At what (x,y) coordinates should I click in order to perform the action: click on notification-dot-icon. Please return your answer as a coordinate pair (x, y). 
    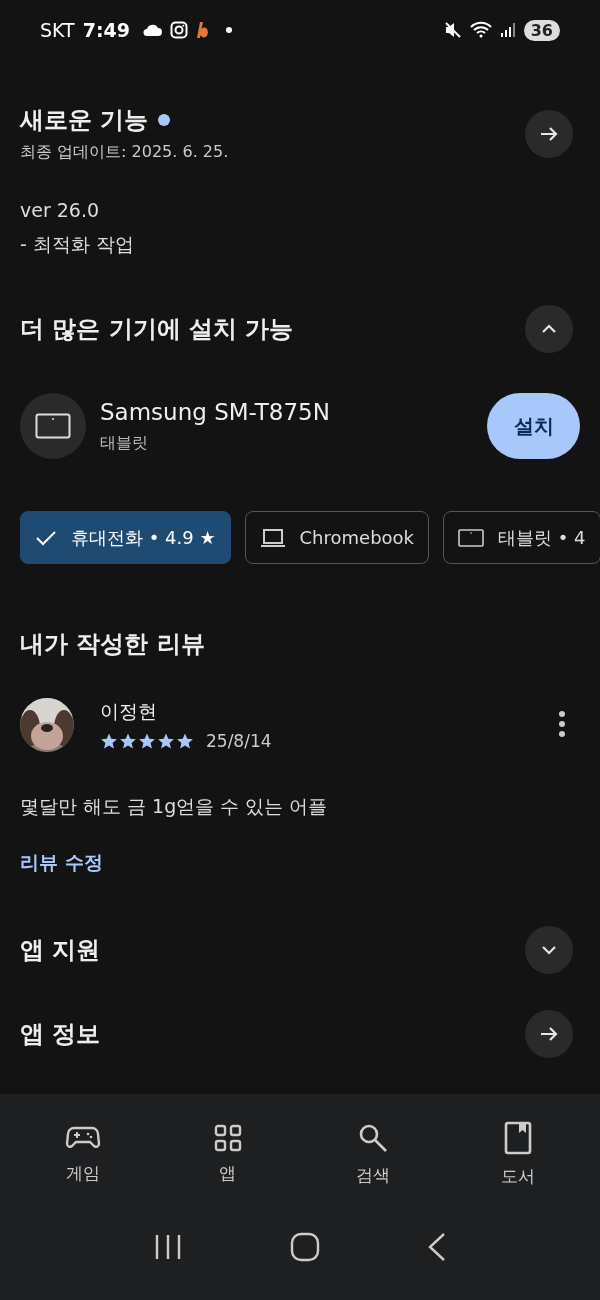
    Looking at the image, I should click on (228, 30).